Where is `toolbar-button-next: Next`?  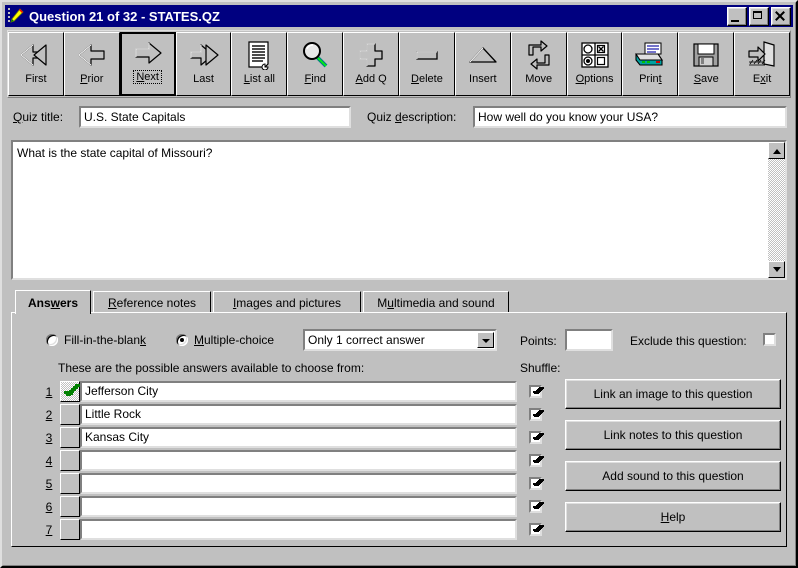 toolbar-button-next: Next is located at coordinates (147, 64).